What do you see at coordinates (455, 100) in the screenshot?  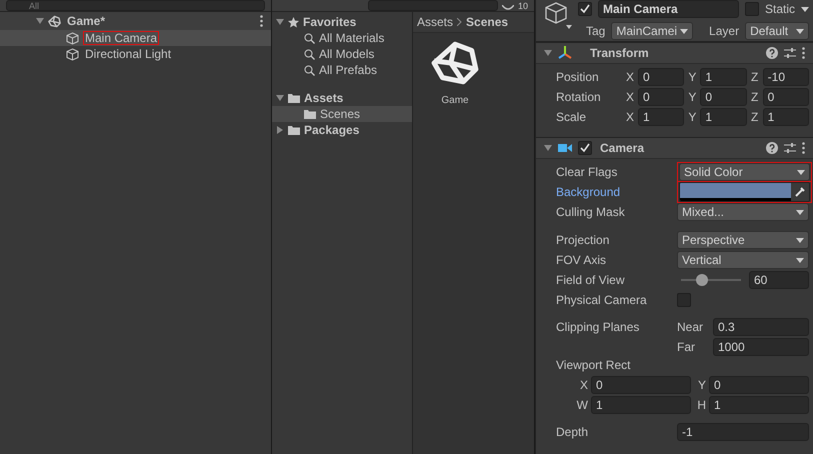 I see `asset-name: Game` at bounding box center [455, 100].